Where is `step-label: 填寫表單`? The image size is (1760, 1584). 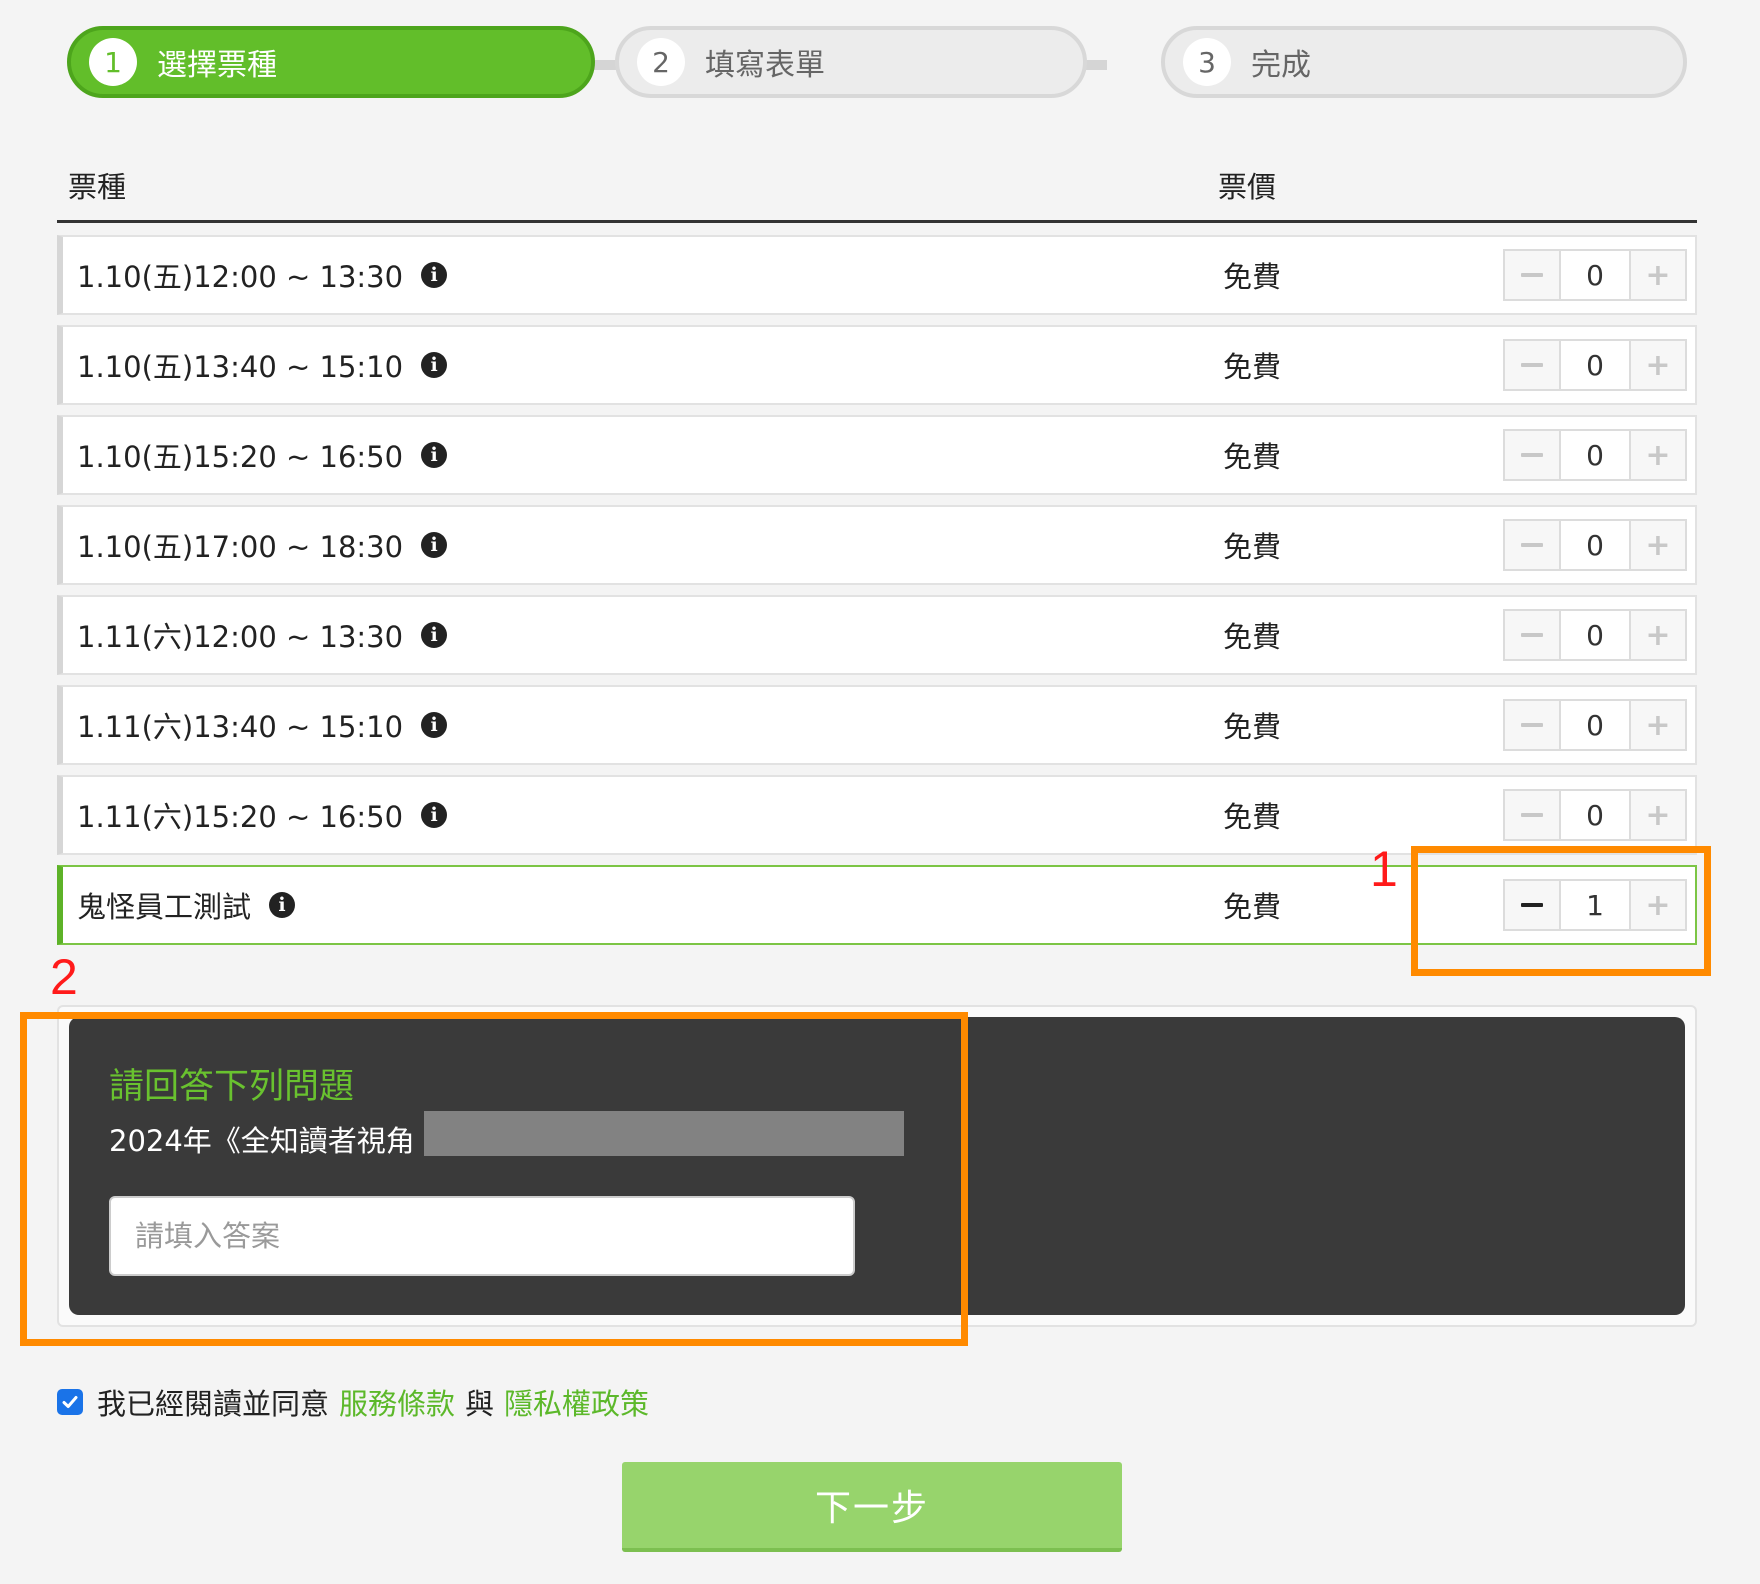 step-label: 填寫表單 is located at coordinates (765, 65).